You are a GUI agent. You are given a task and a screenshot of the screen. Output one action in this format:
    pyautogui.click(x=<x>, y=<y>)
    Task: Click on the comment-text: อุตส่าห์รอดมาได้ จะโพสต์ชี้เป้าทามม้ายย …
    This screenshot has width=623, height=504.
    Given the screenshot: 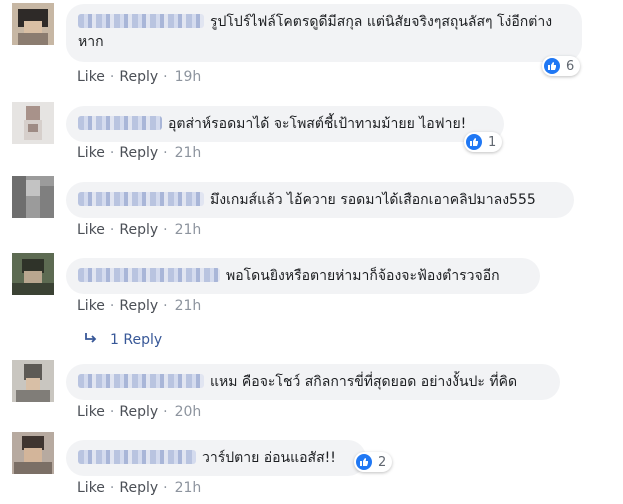 What is the action you would take?
    pyautogui.click(x=317, y=124)
    